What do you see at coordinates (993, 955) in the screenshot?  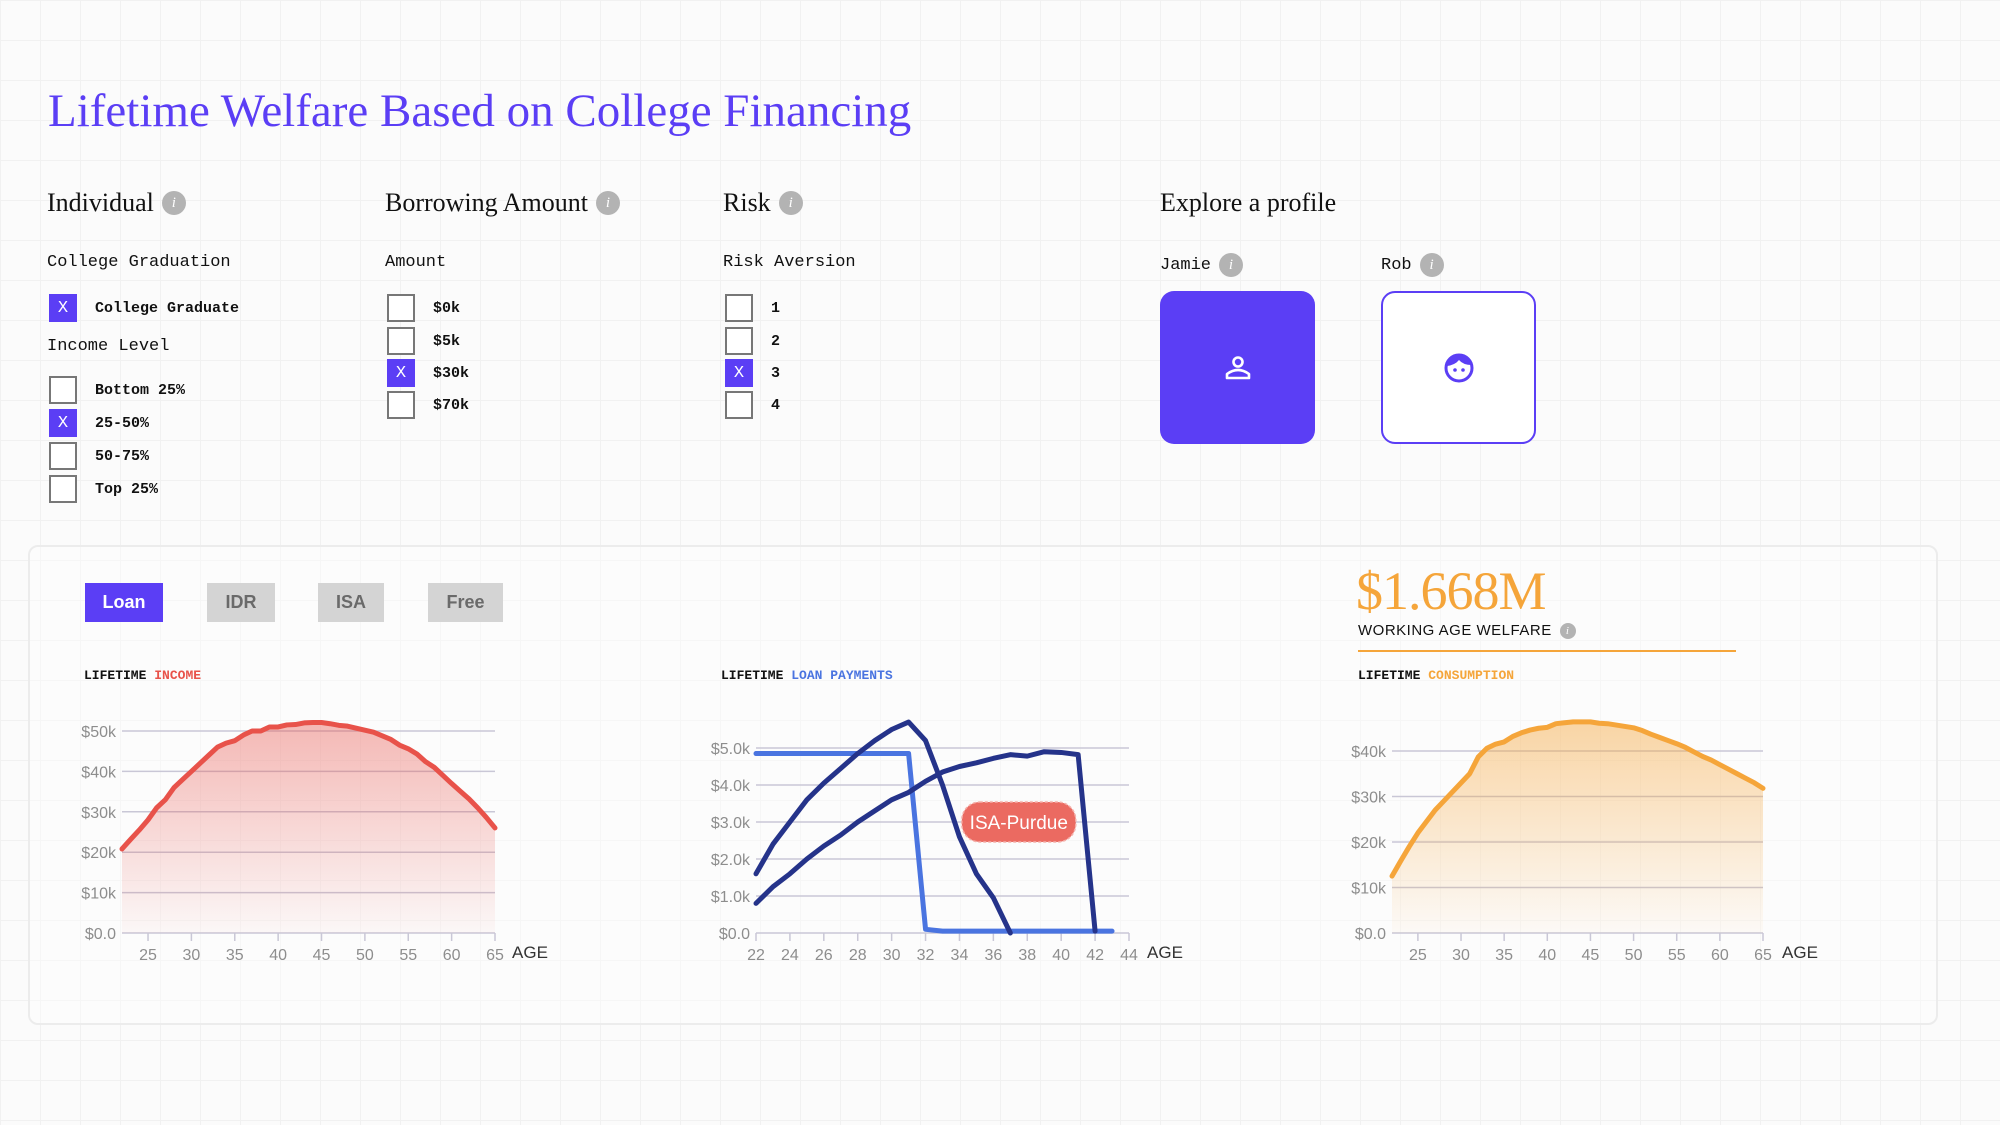 I see `x-tick-label: 36` at bounding box center [993, 955].